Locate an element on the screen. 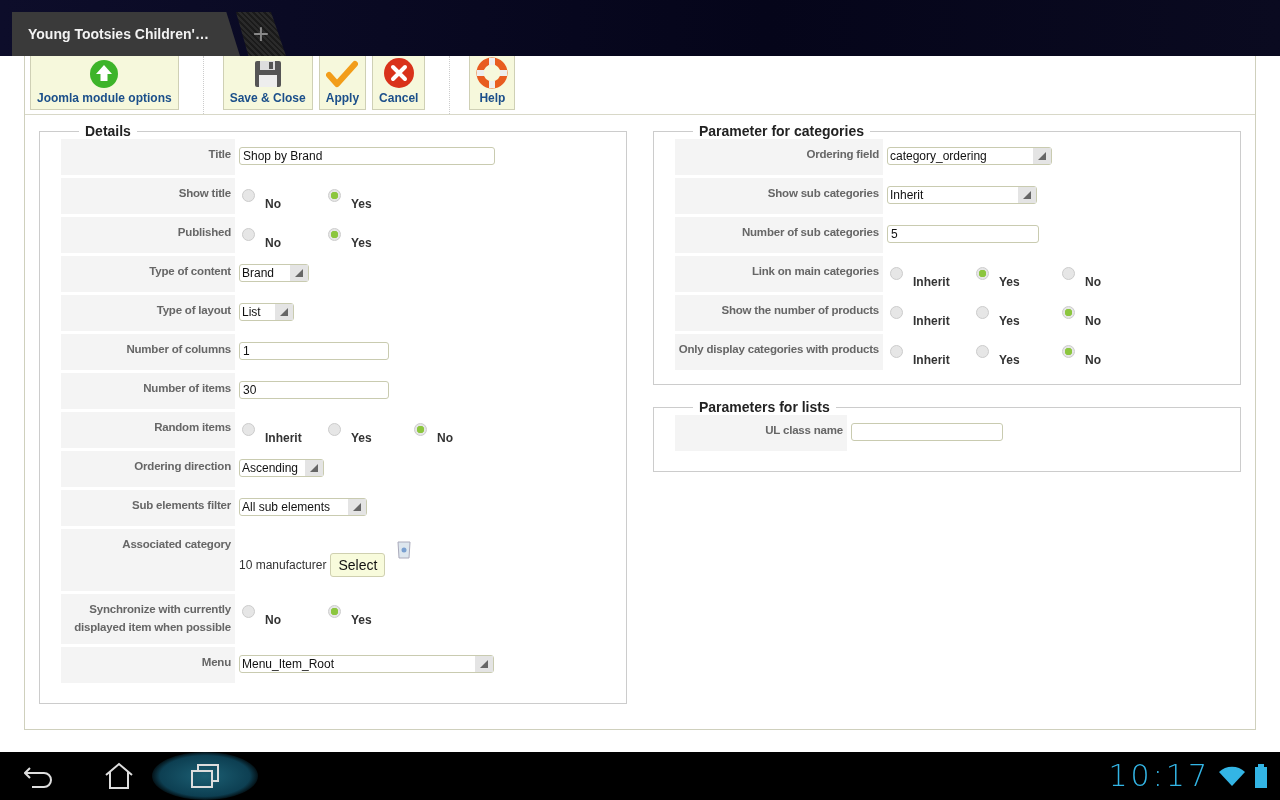  field-label: Type of content is located at coordinates (148, 274).